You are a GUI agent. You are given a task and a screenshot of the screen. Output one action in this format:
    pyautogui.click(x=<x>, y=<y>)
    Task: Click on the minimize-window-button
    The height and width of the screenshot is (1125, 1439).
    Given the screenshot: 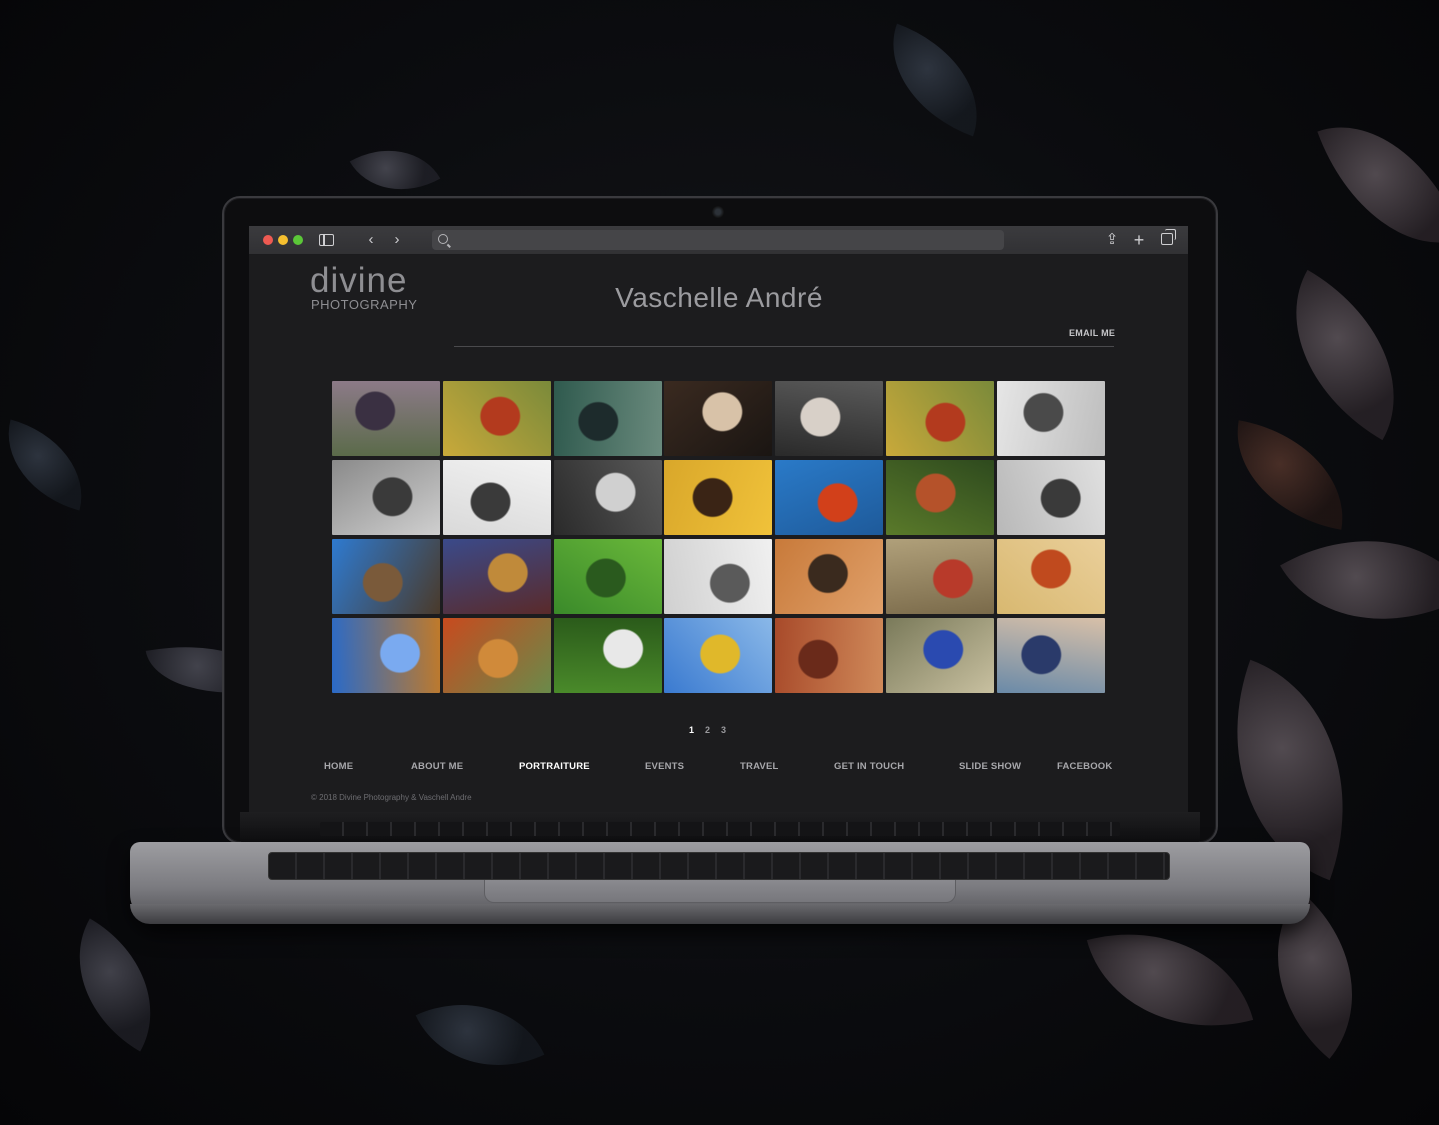 What is the action you would take?
    pyautogui.click(x=283, y=240)
    